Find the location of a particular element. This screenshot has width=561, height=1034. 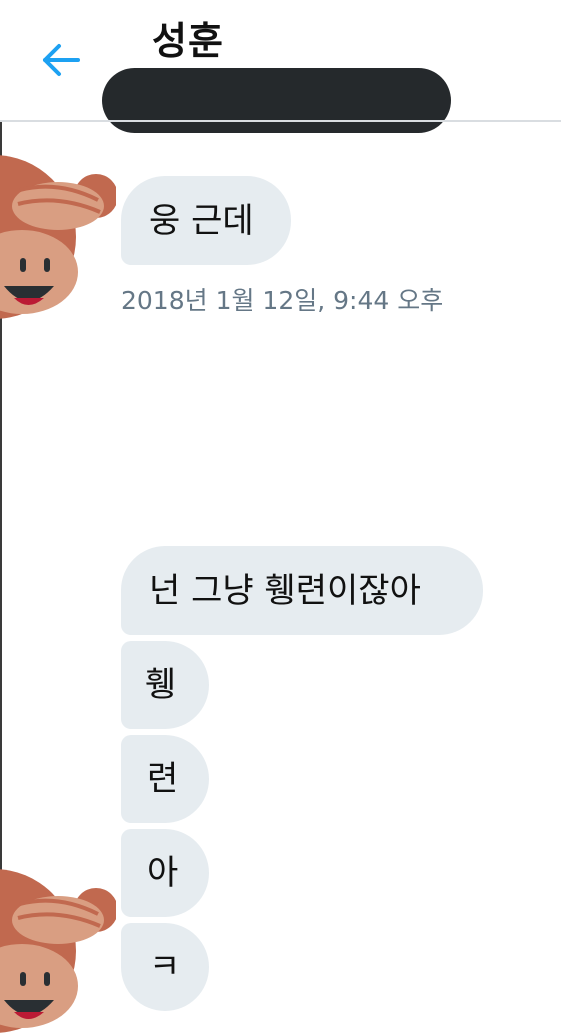

message-bubble: 넌 그냥 휑련이잖아 is located at coordinates (302, 590).